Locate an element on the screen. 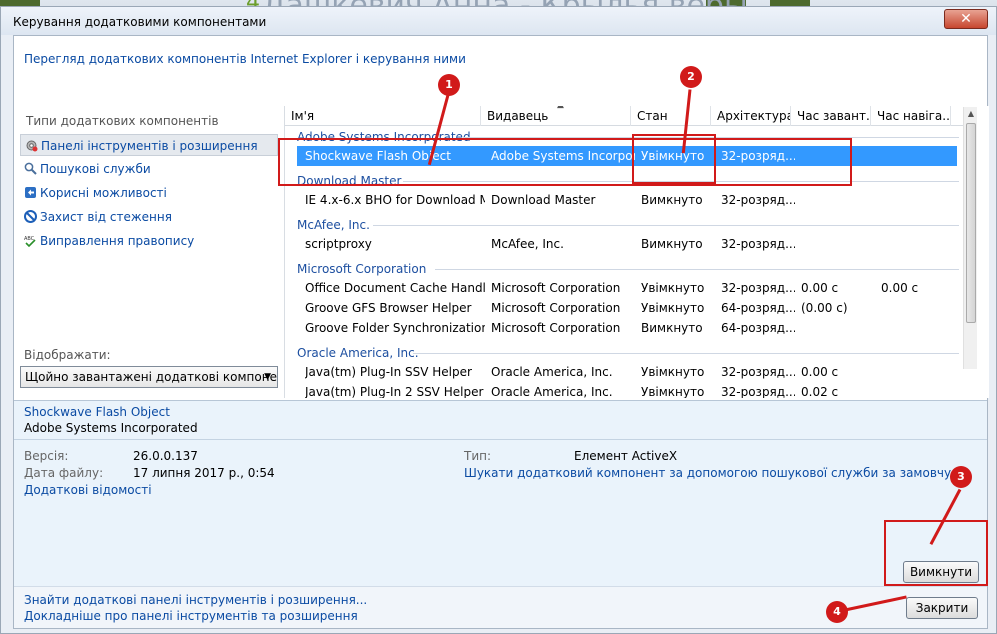 This screenshot has width=997, height=634. close-button: Закрити is located at coordinates (942, 608).